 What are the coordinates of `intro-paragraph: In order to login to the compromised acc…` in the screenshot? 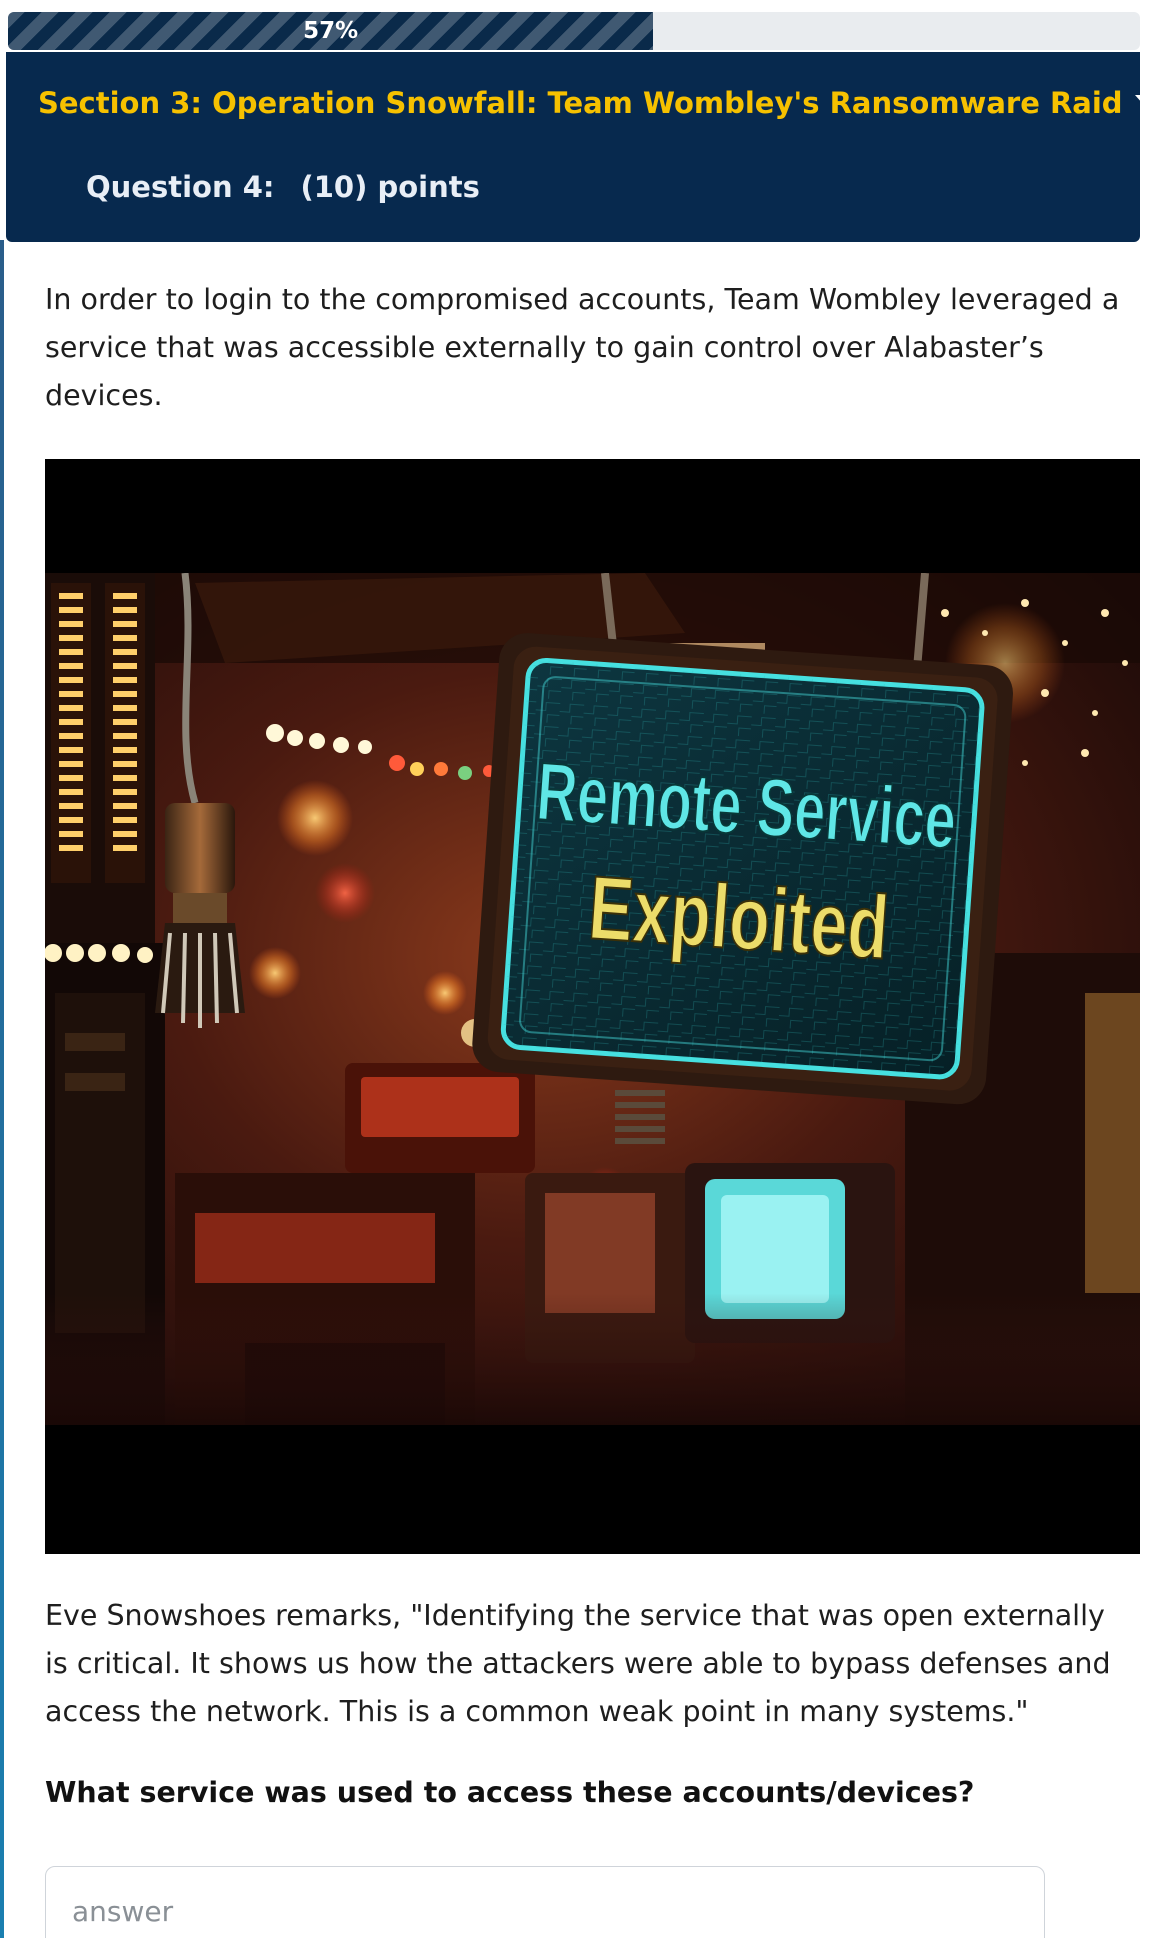 It's located at (582, 347).